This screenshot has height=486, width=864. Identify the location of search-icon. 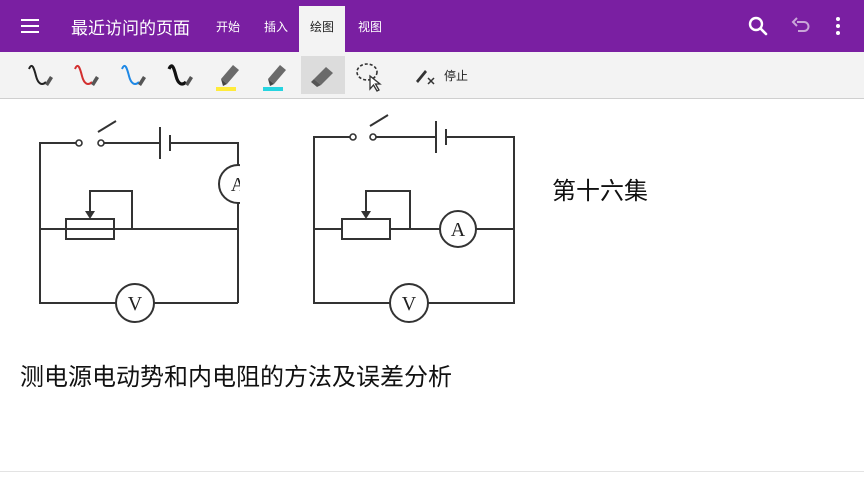
(758, 26).